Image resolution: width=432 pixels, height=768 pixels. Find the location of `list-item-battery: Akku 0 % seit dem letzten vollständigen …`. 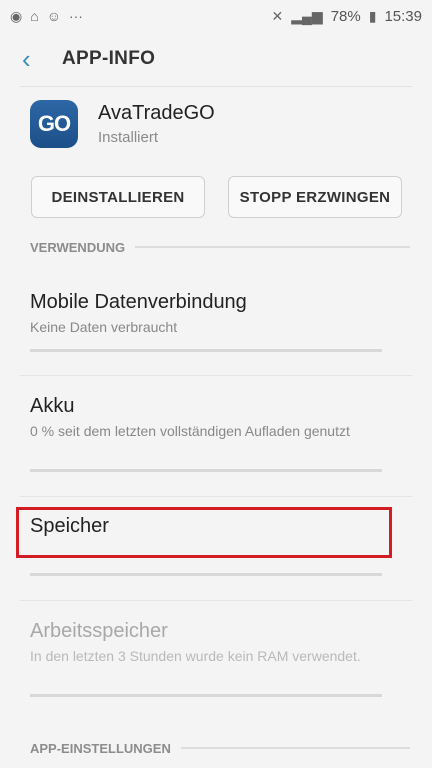

list-item-battery: Akku 0 % seit dem letzten vollständigen … is located at coordinates (210, 418).